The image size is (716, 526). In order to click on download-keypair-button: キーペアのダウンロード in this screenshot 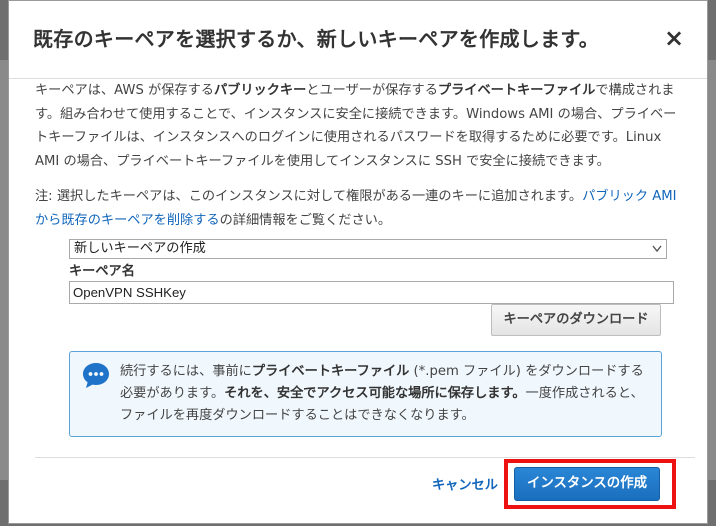, I will do `click(576, 320)`.